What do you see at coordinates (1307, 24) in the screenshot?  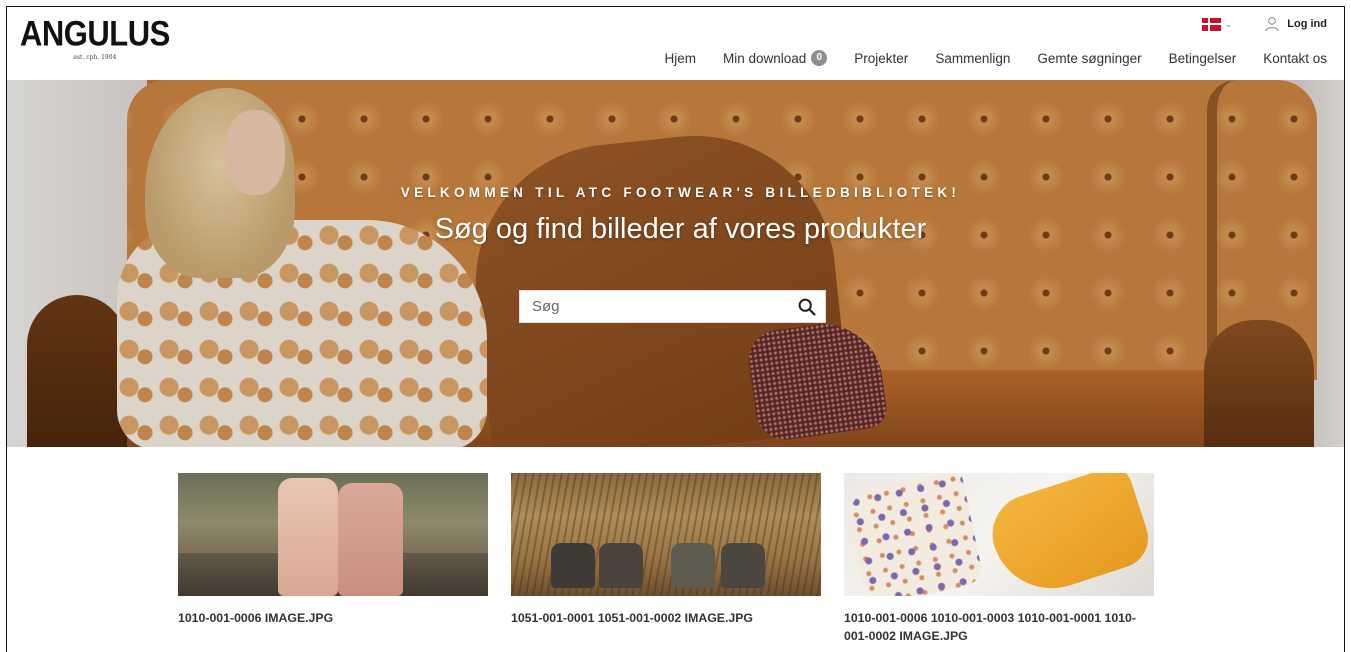 I see `login-label: Log ind` at bounding box center [1307, 24].